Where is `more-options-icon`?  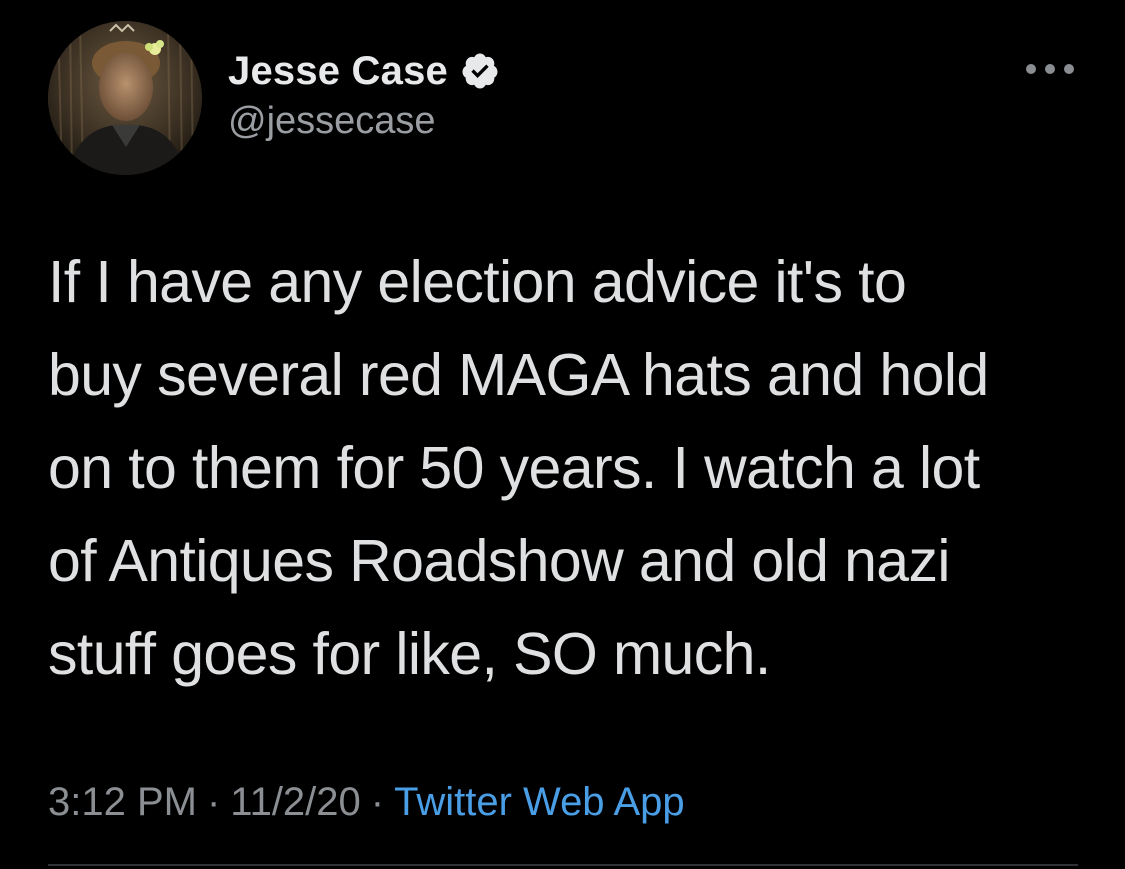 more-options-icon is located at coordinates (1050, 69).